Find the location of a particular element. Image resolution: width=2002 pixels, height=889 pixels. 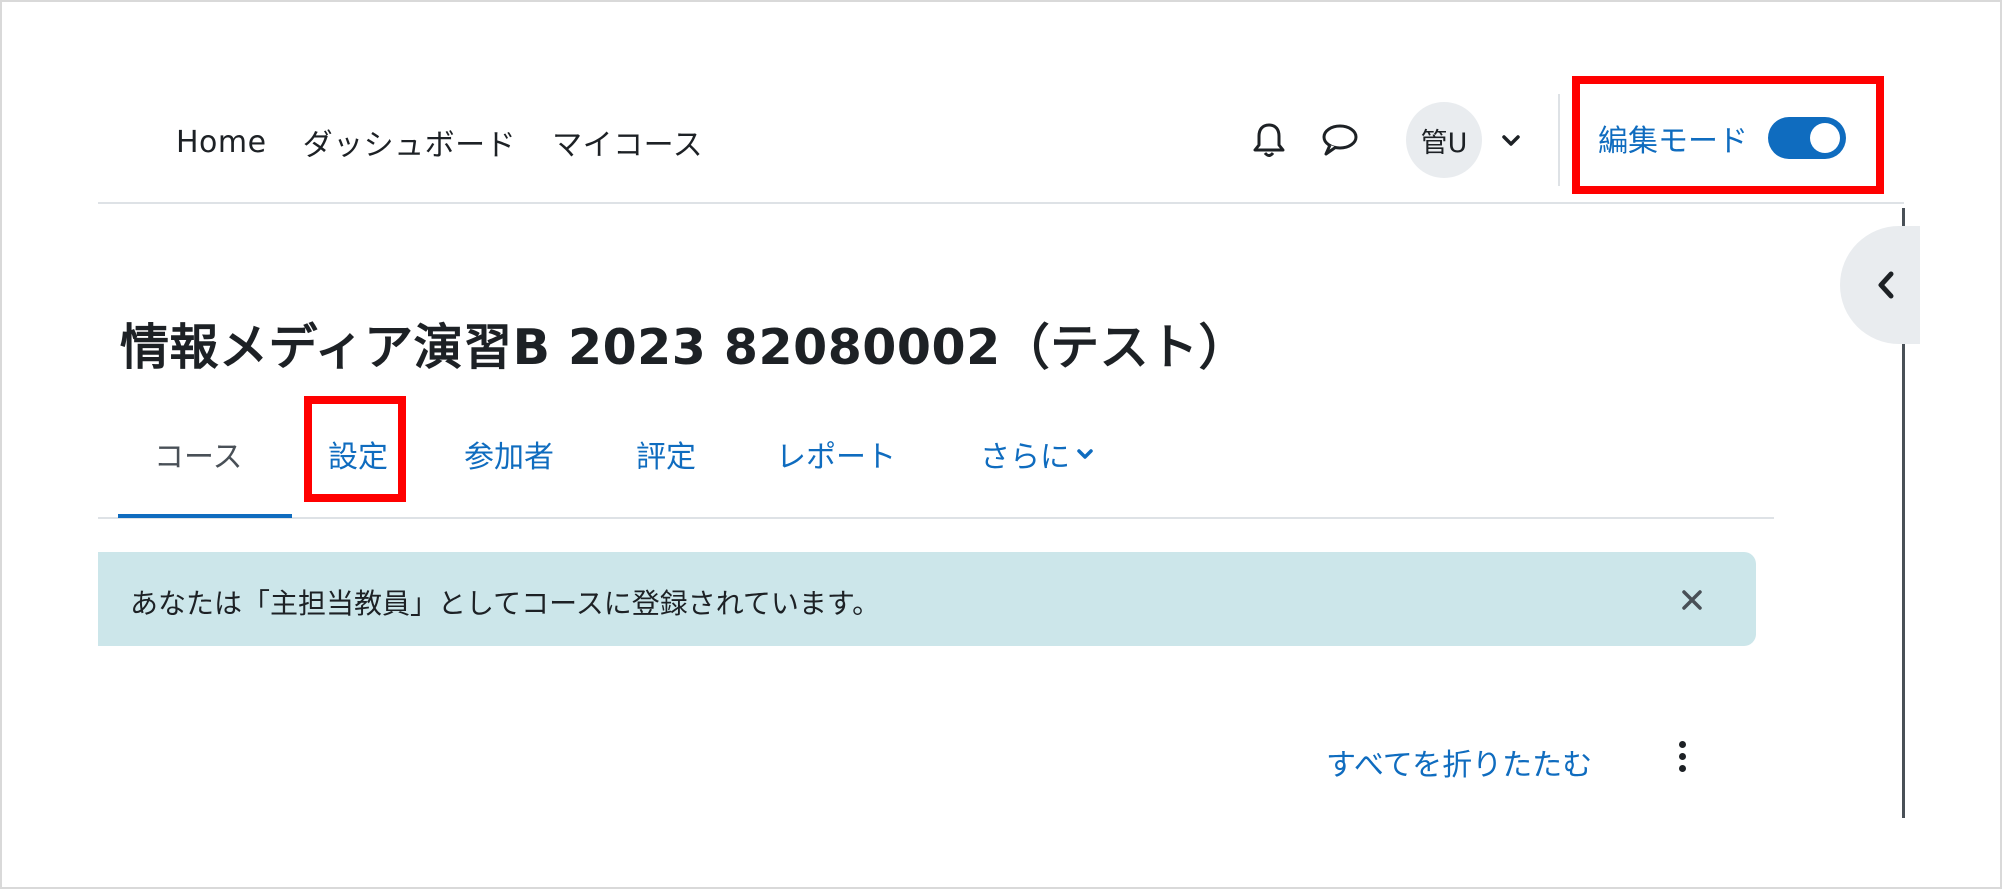

user-menu-chevron-down-icon is located at coordinates (1511, 141).